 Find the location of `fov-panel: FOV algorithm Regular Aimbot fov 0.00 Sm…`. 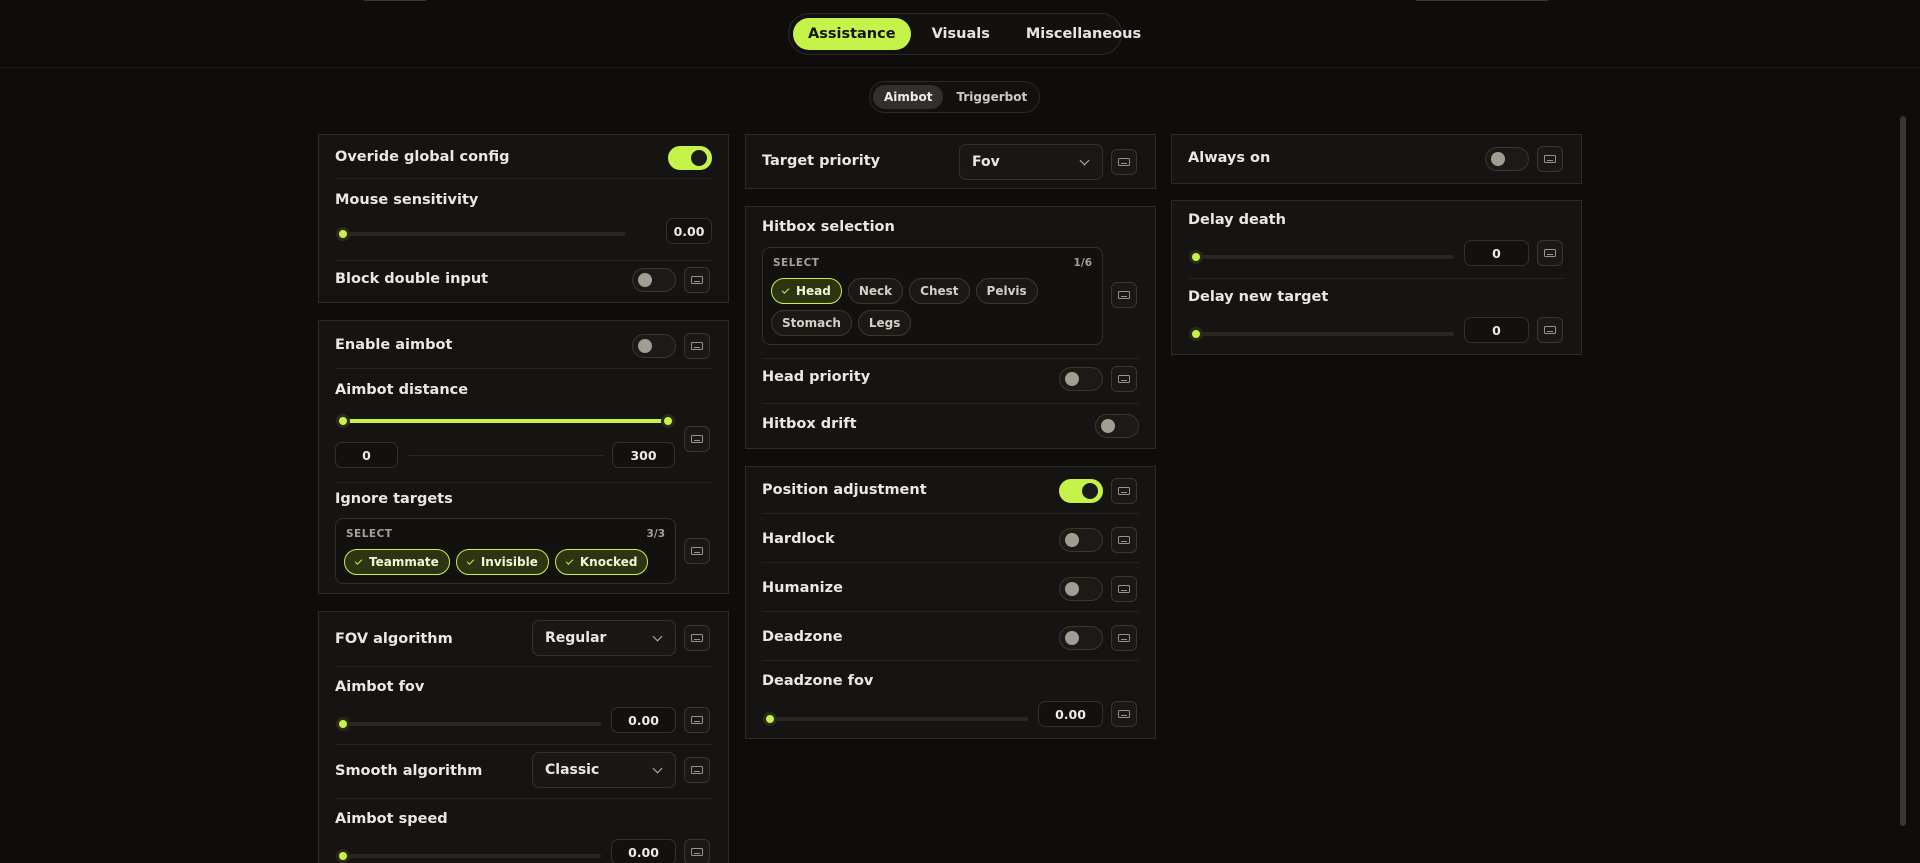

fov-panel: FOV algorithm Regular Aimbot fov 0.00 Sm… is located at coordinates (523, 737).